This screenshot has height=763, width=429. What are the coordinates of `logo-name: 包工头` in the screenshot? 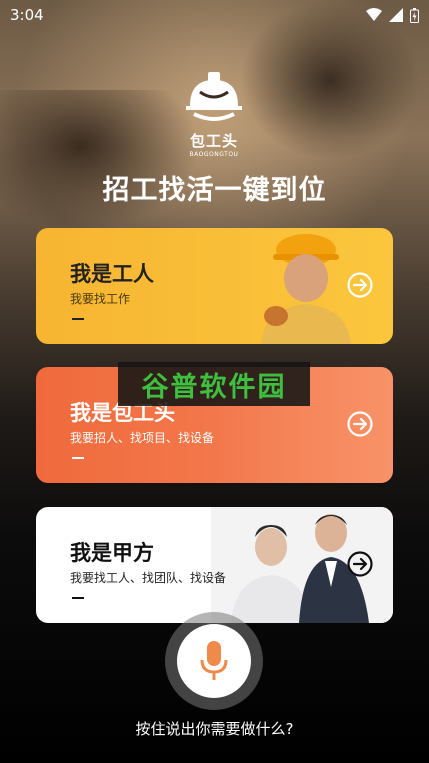 It's located at (213, 141).